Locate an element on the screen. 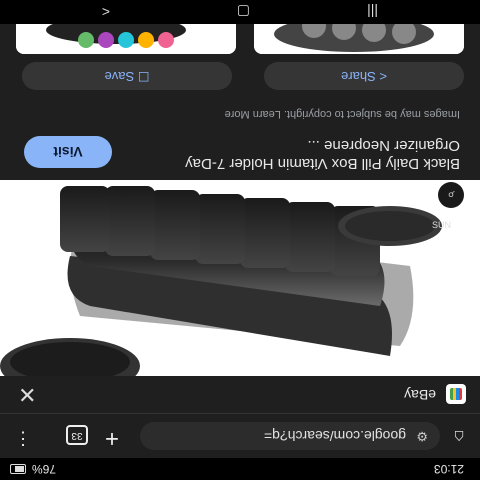 The width and height of the screenshot is (480, 480). status-bar: 21:03 76% is located at coordinates (240, 469).